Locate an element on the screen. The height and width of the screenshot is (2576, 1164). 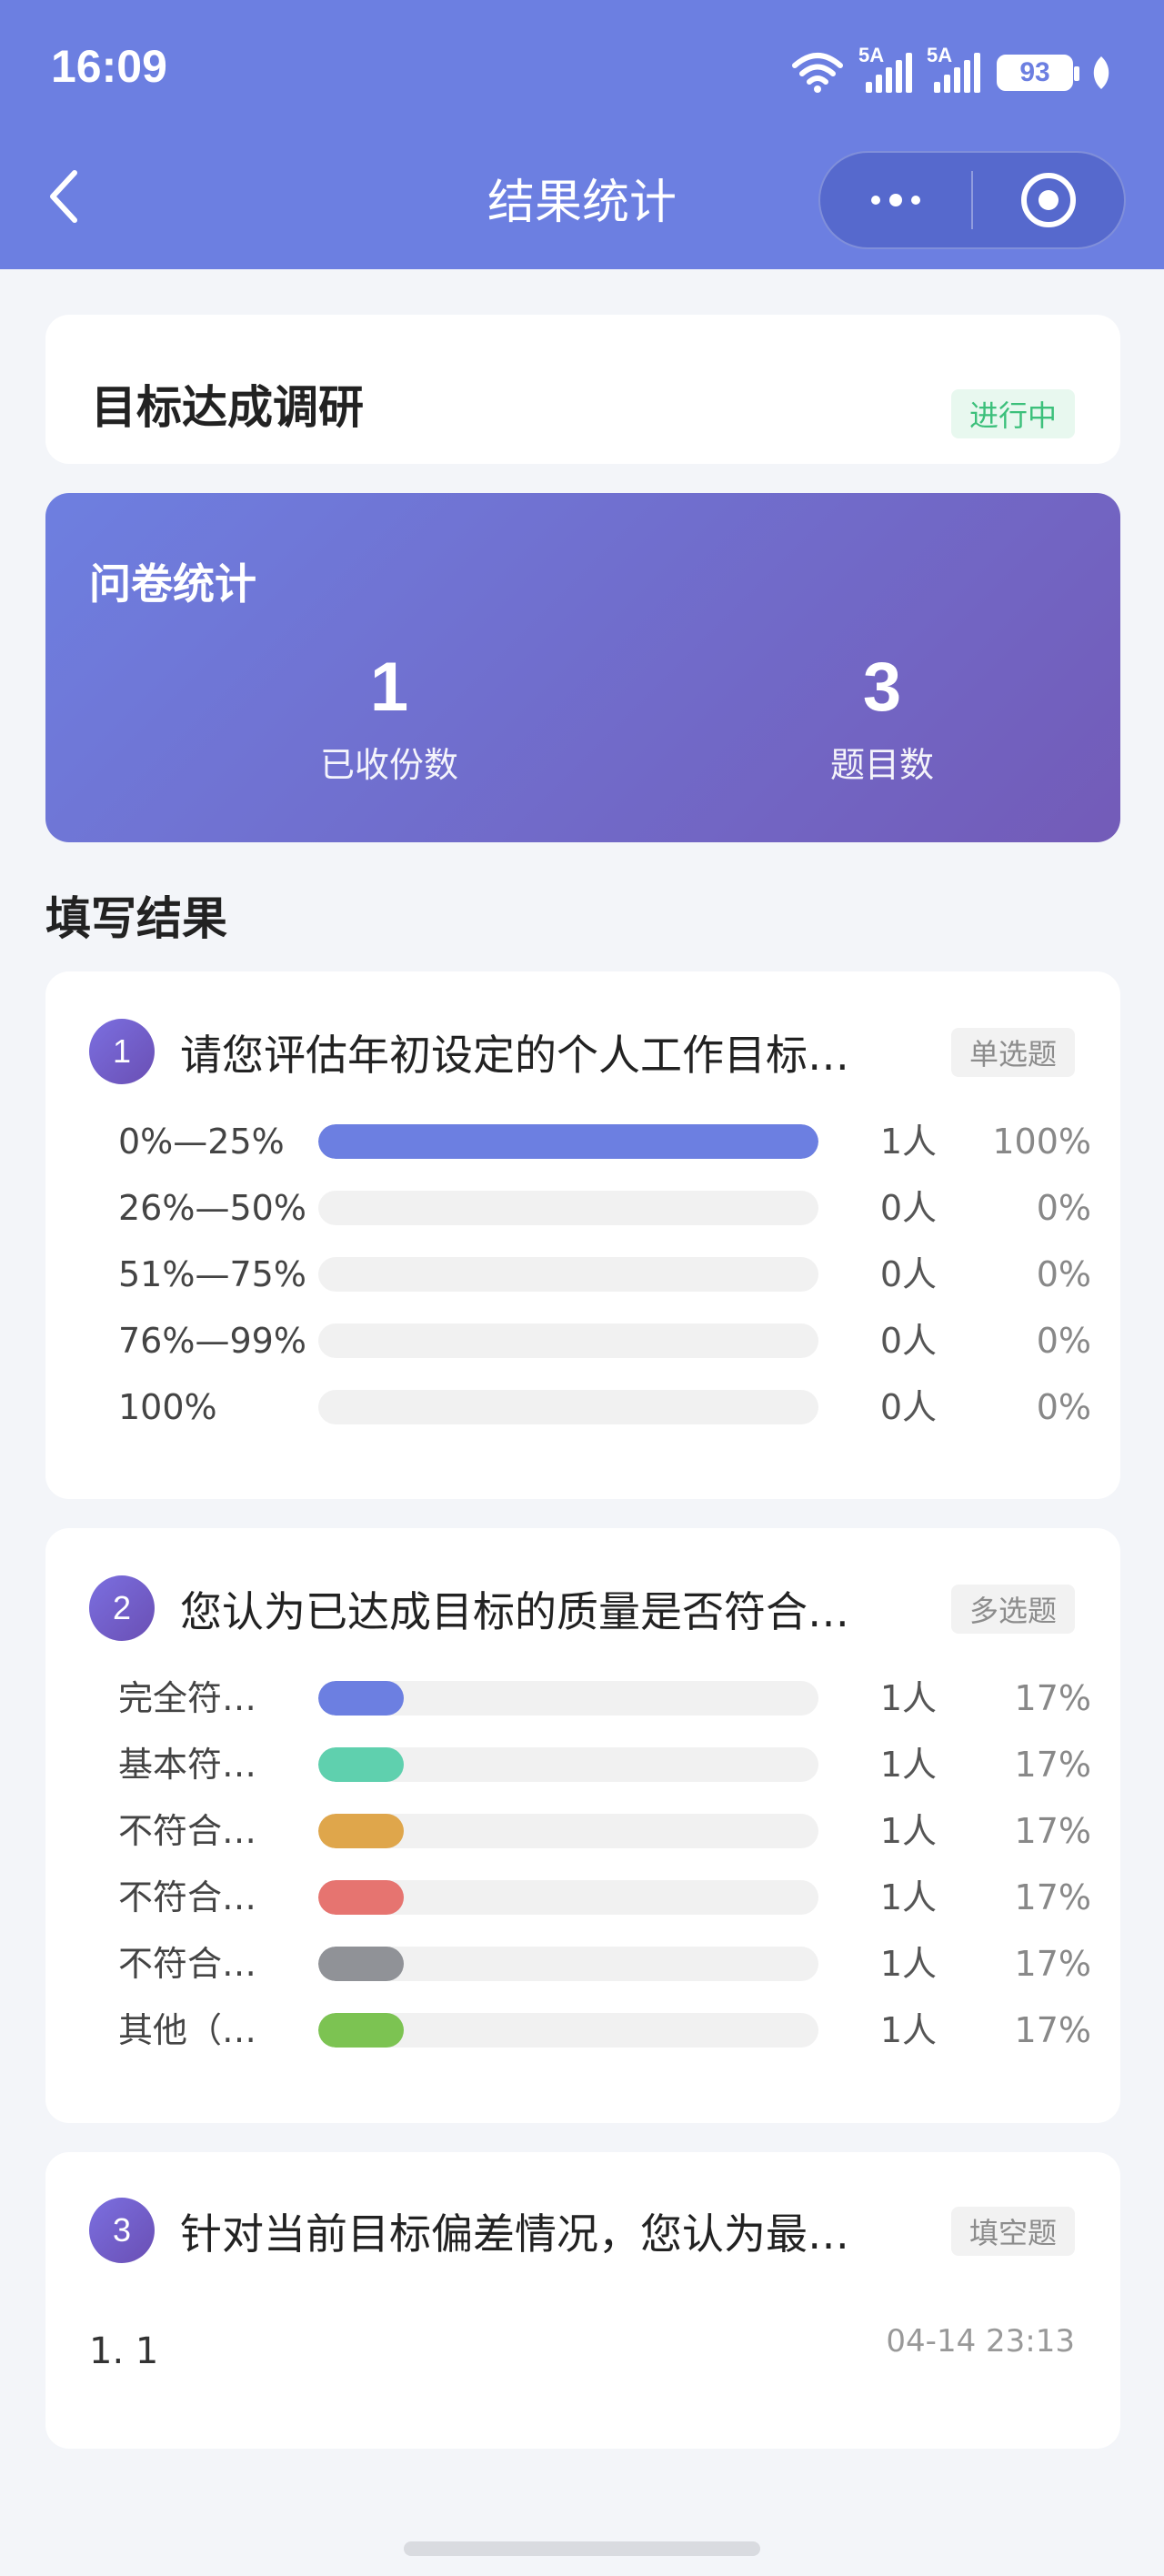
question-count: 3 is located at coordinates (882, 687).